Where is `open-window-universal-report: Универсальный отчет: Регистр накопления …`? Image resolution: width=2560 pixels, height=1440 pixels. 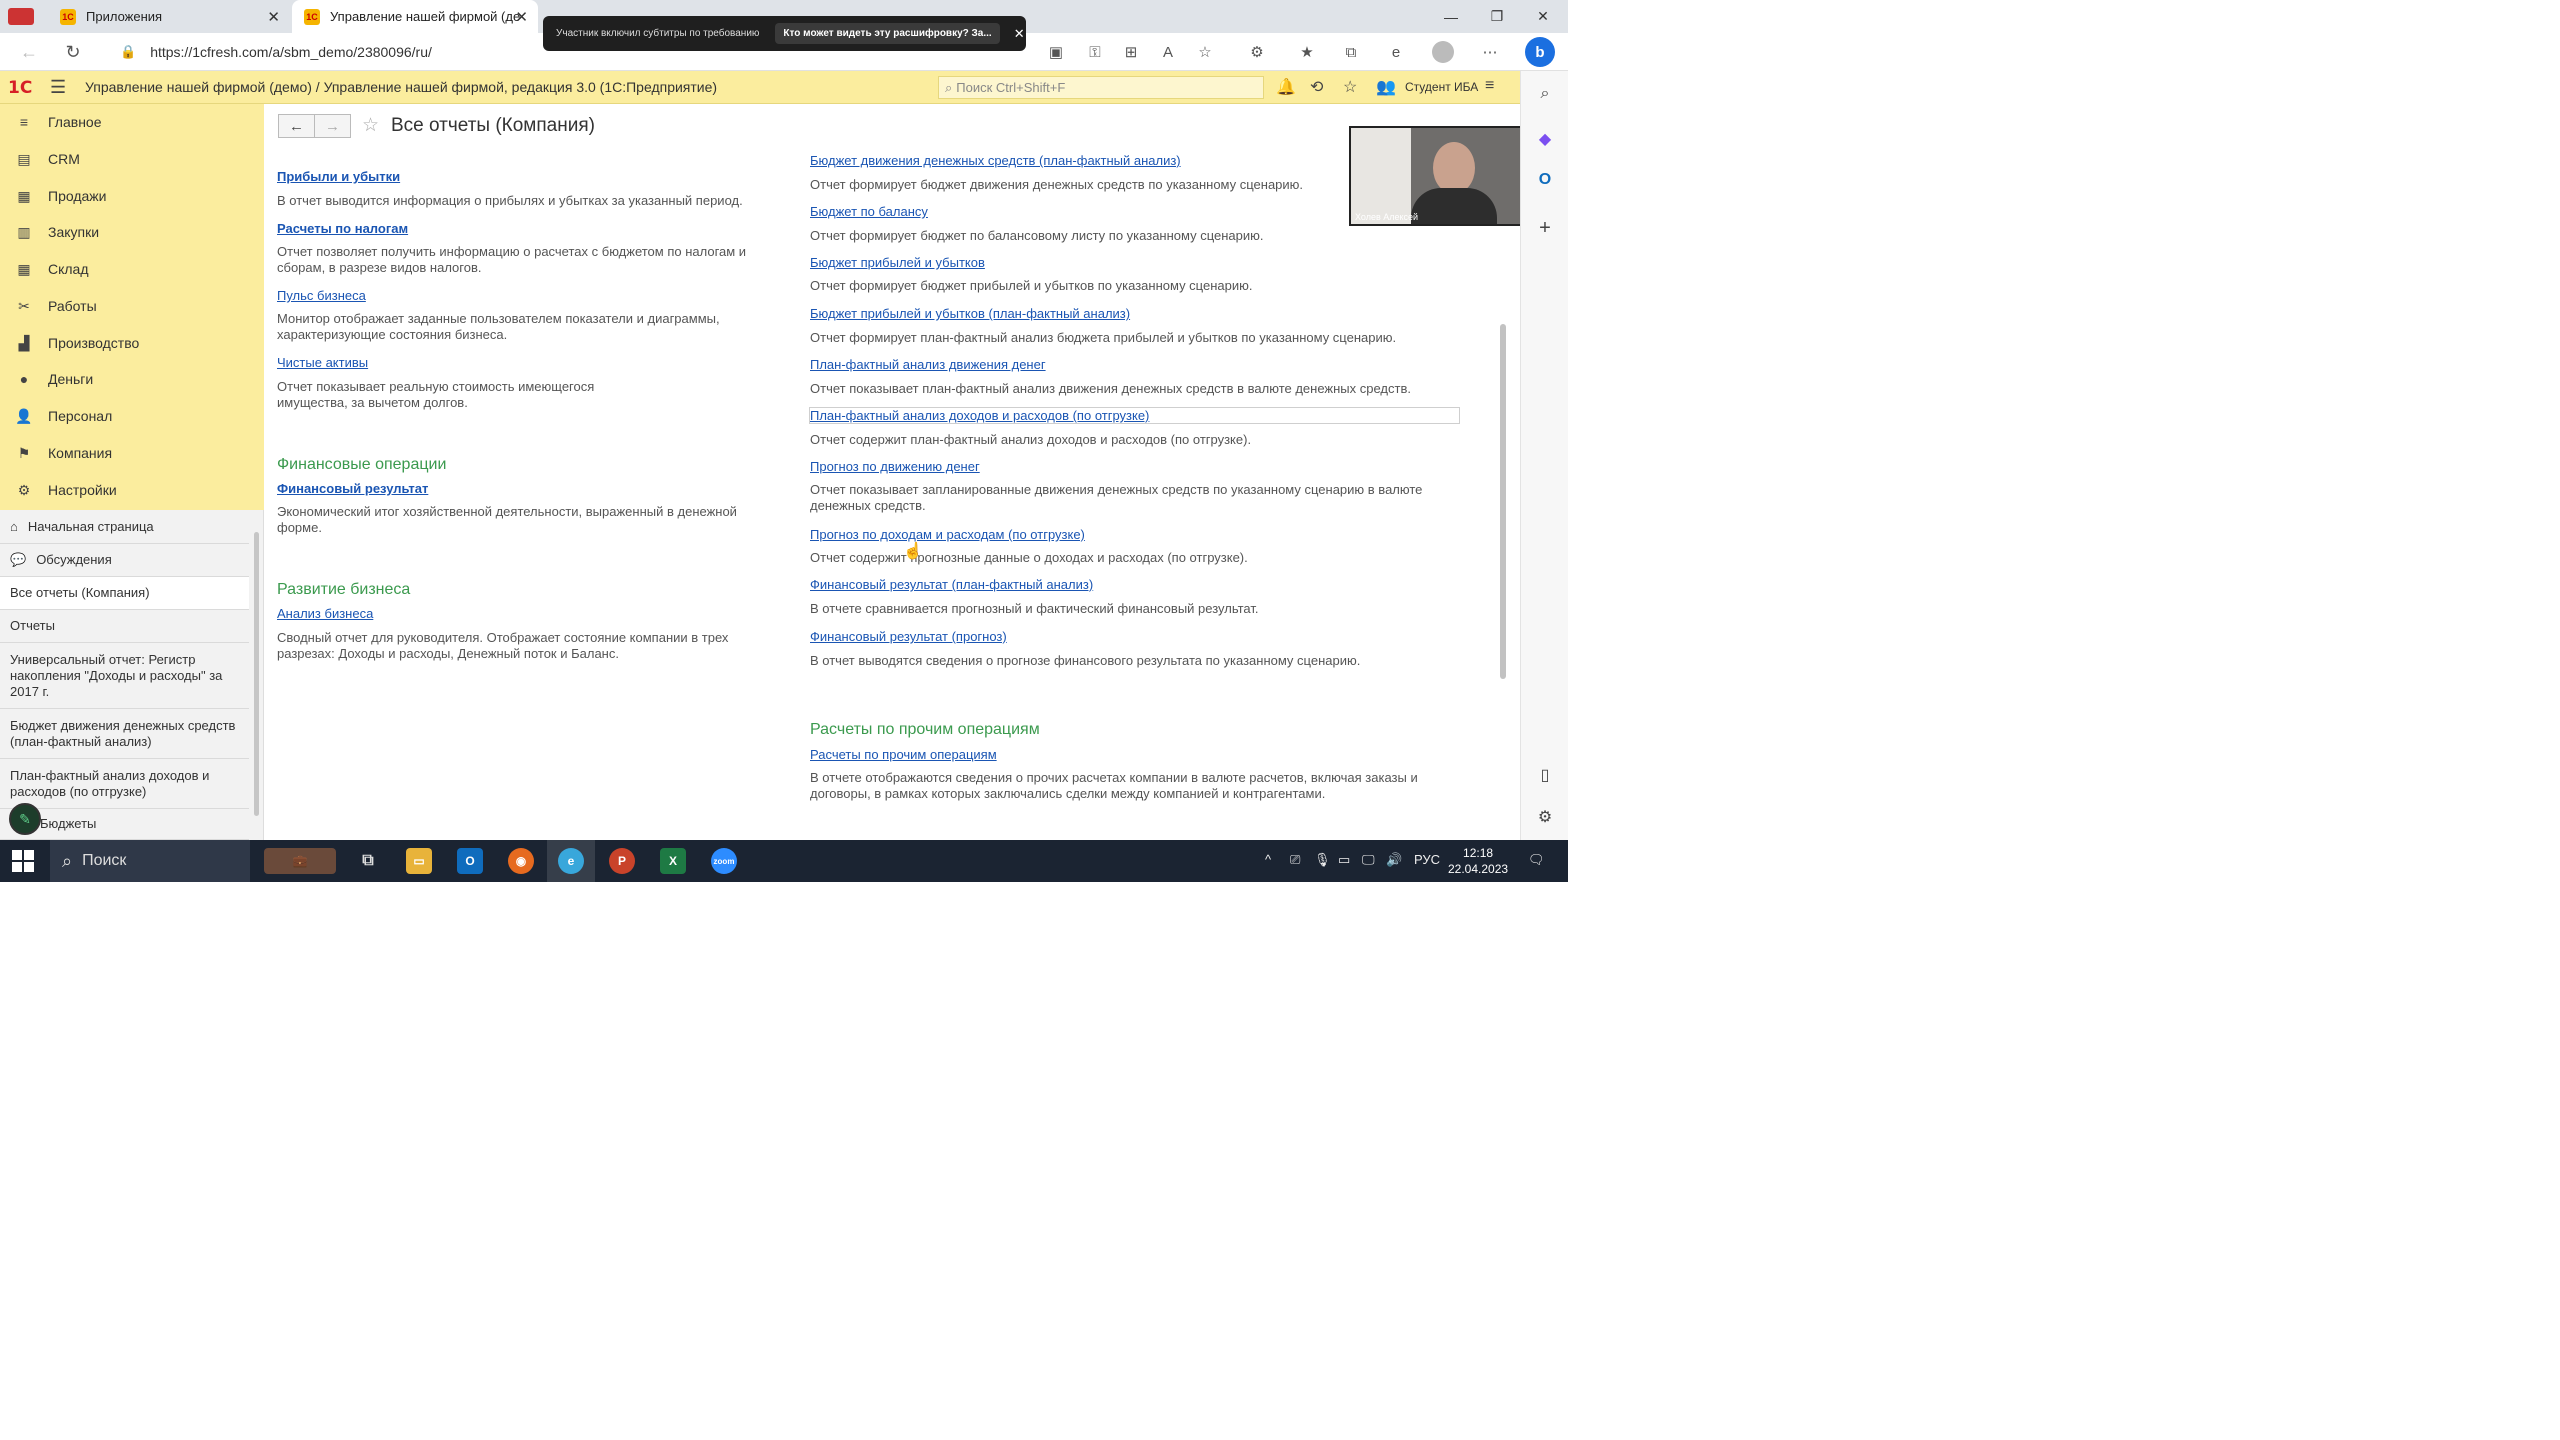 open-window-universal-report: Универсальный отчет: Регистр накопления … is located at coordinates (124, 676).